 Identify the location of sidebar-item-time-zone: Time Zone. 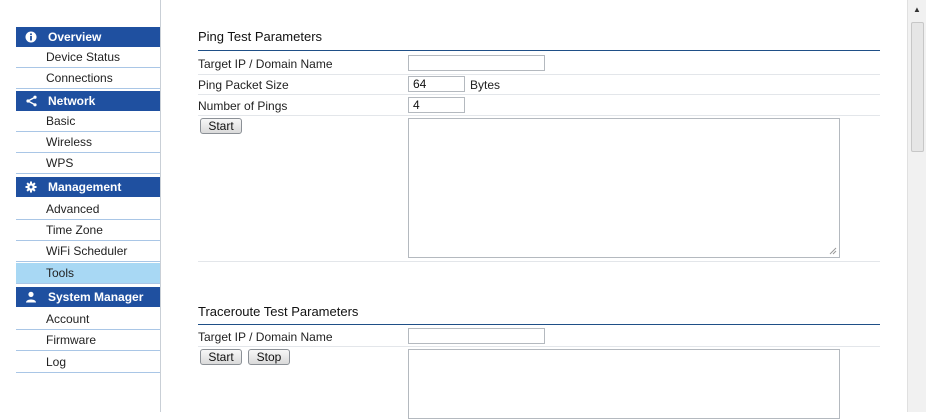
(88, 230).